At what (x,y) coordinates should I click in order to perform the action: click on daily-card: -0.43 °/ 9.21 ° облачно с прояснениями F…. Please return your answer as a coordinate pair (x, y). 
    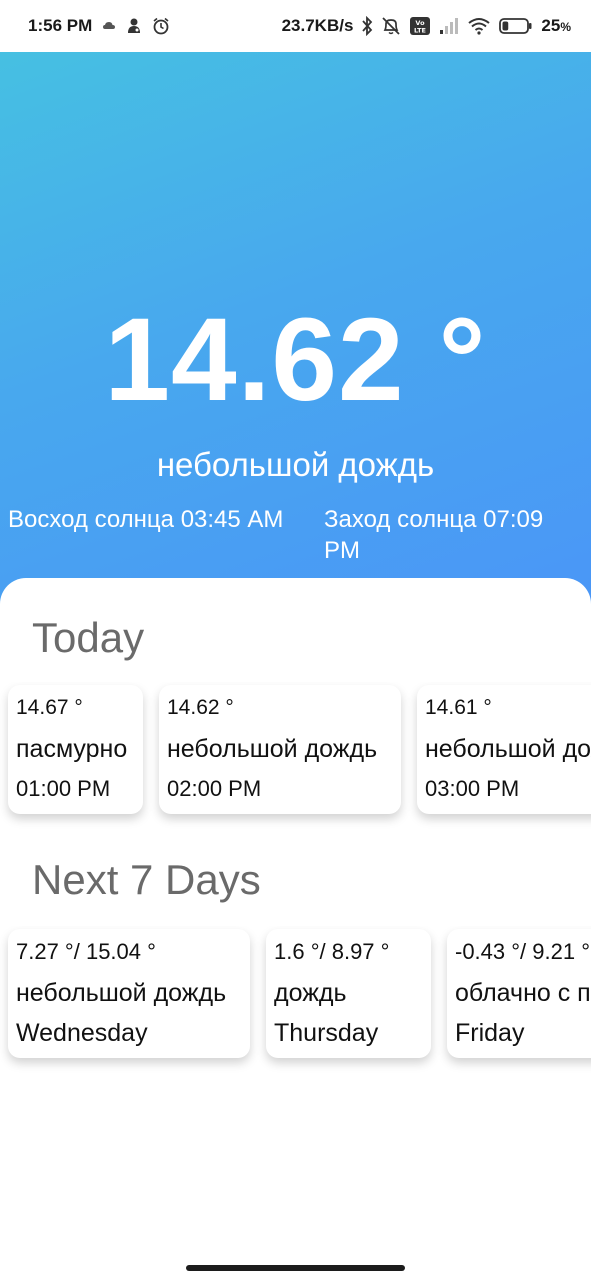
    Looking at the image, I should click on (519, 993).